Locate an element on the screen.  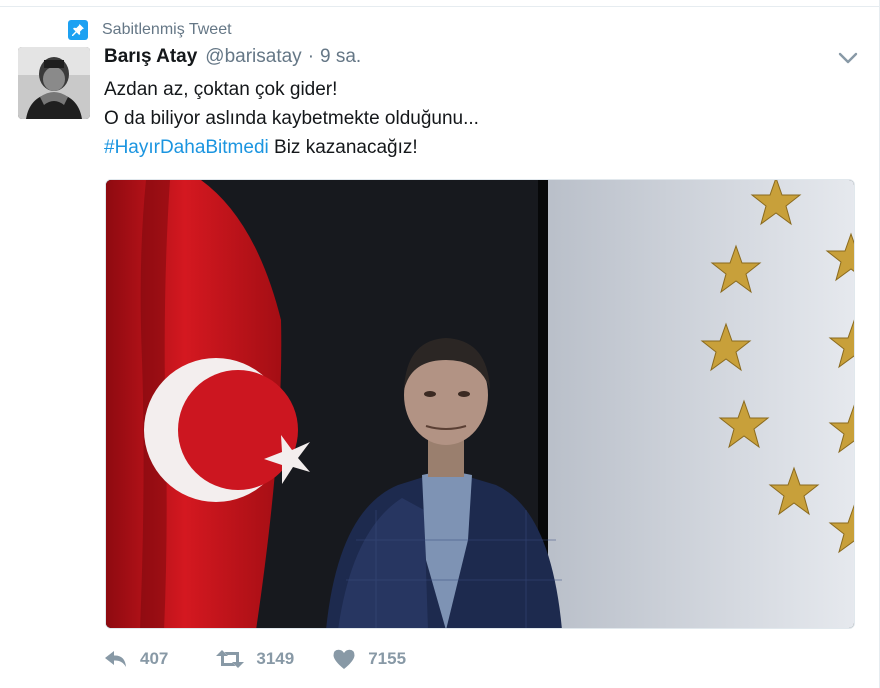
like-button: 7155 is located at coordinates (369, 659).